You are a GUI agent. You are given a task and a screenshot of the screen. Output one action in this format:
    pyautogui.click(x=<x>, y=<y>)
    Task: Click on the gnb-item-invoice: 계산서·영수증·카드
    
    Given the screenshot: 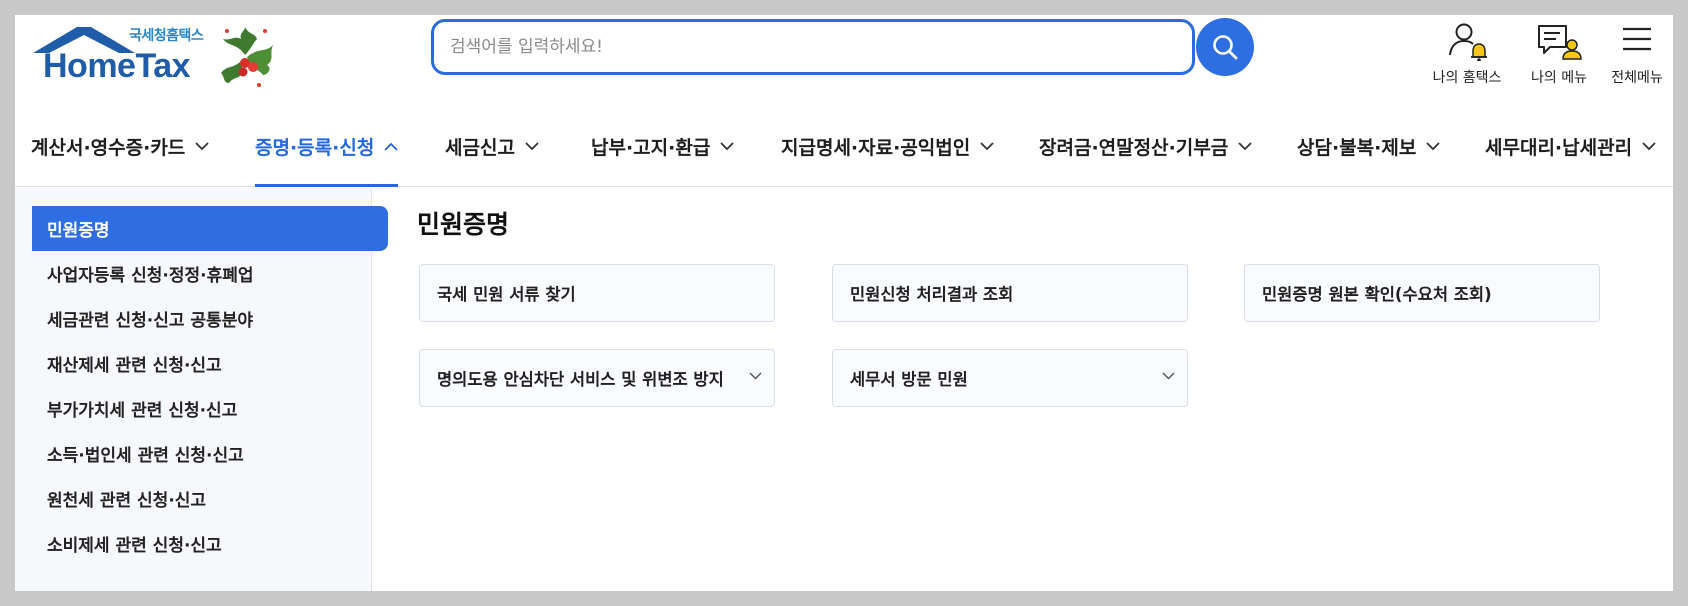 What is the action you would take?
    pyautogui.click(x=120, y=146)
    